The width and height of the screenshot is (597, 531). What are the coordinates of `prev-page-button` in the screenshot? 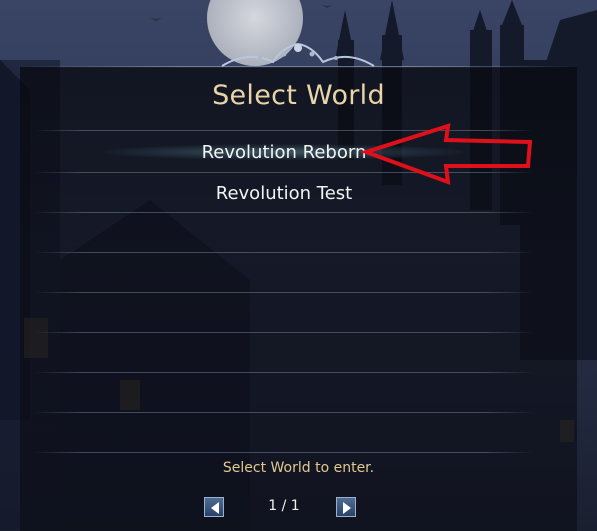 It's located at (214, 507).